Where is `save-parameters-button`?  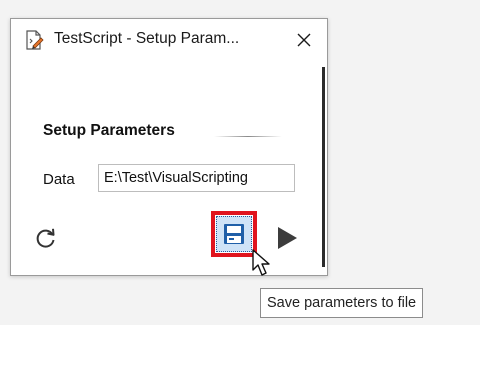
save-parameters-button is located at coordinates (234, 234).